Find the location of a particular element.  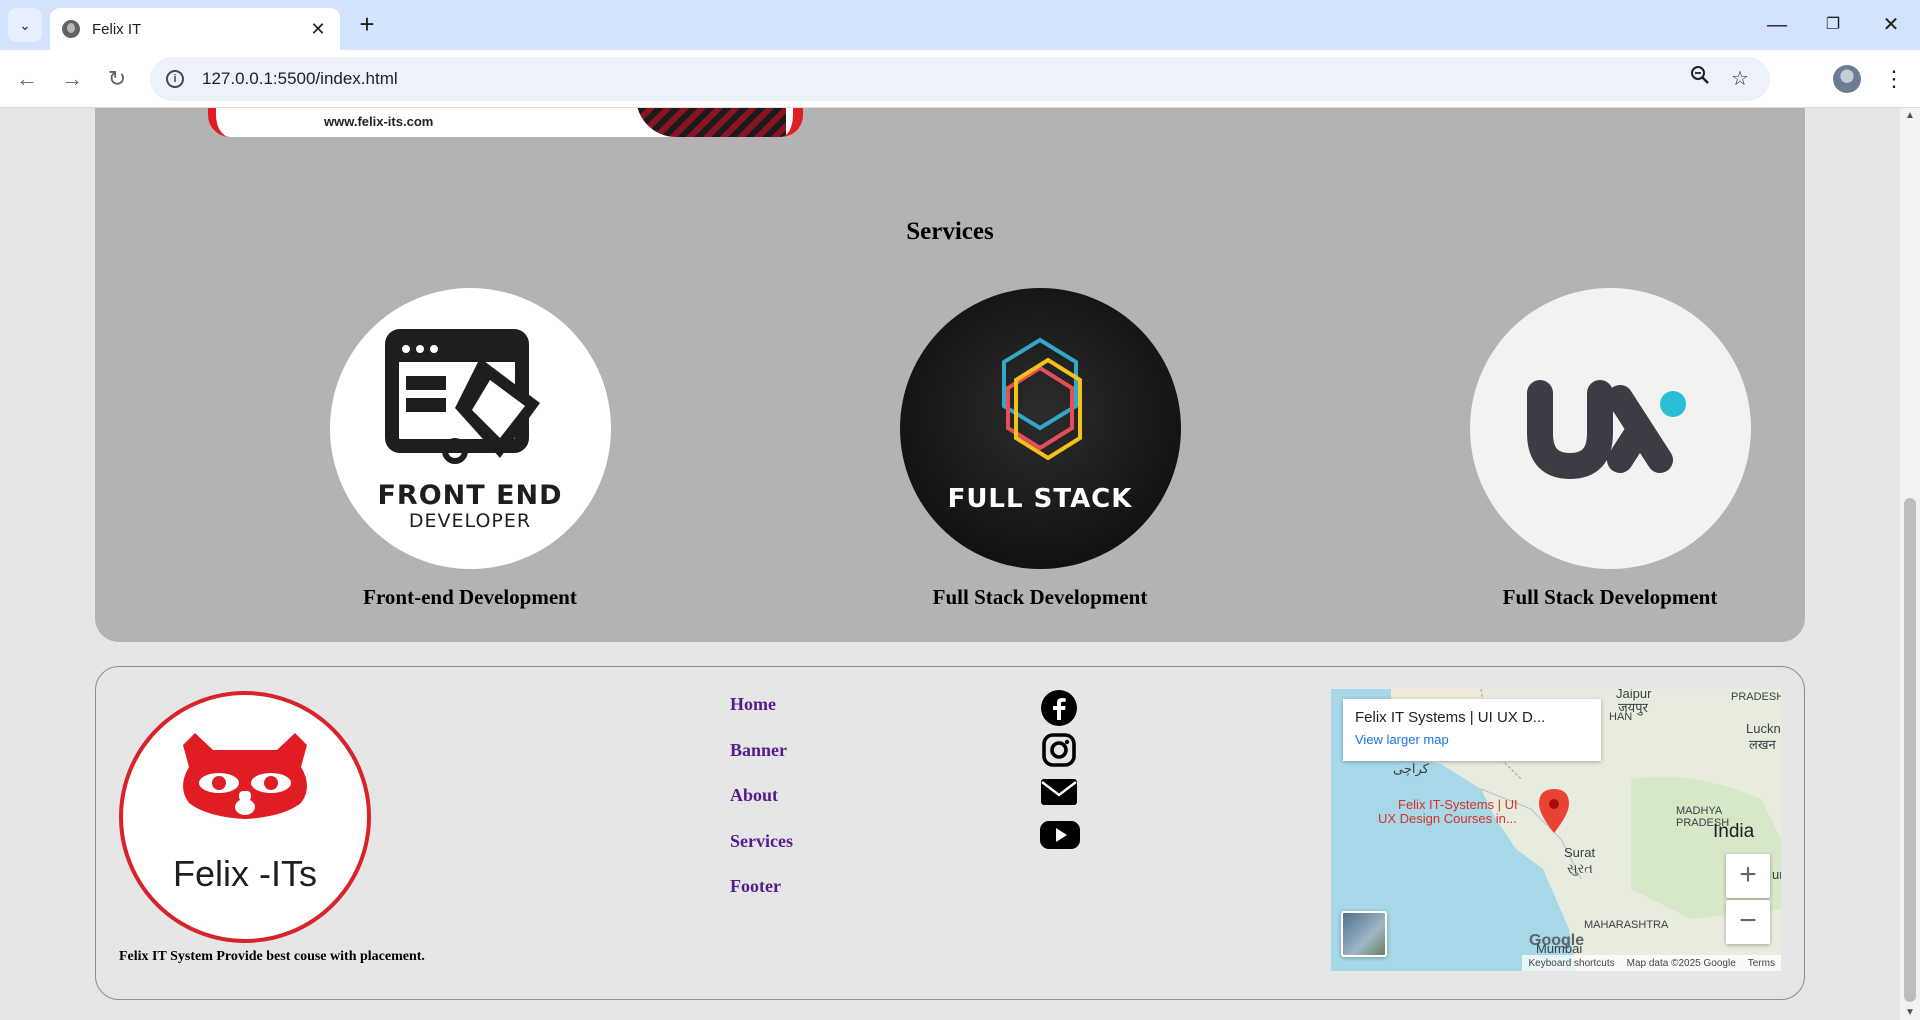

logo-text: Felix -ITs is located at coordinates (245, 873).